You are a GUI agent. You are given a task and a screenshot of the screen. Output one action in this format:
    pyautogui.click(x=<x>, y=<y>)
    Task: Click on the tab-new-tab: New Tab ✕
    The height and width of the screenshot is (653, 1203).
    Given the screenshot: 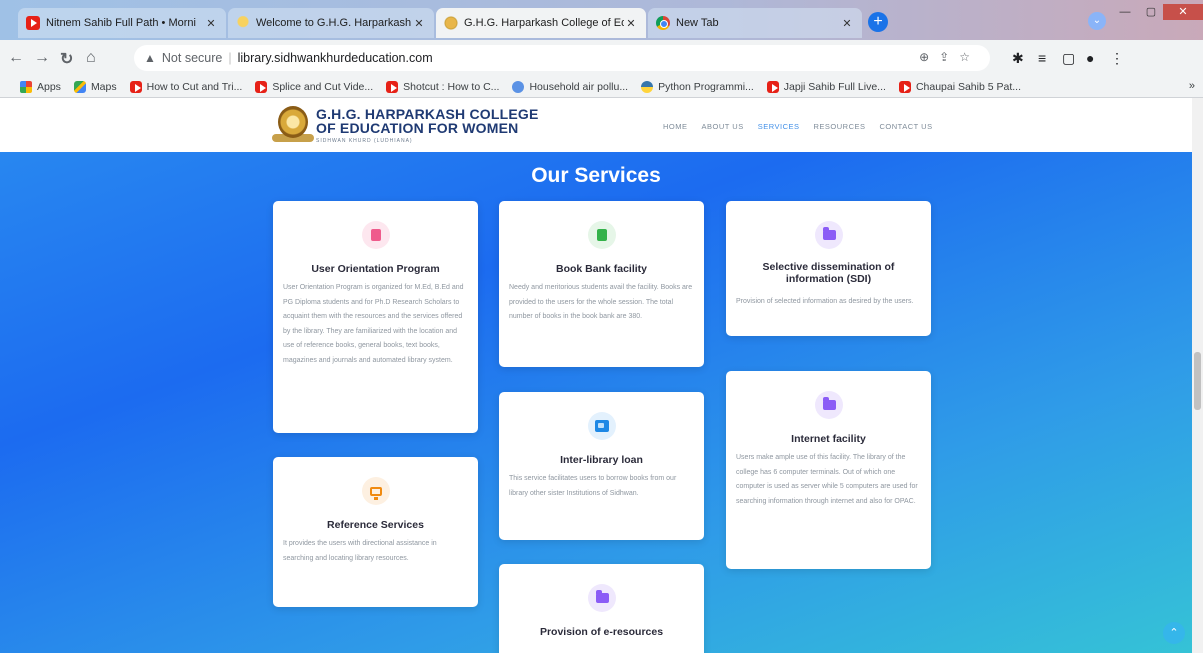 What is the action you would take?
    pyautogui.click(x=755, y=23)
    